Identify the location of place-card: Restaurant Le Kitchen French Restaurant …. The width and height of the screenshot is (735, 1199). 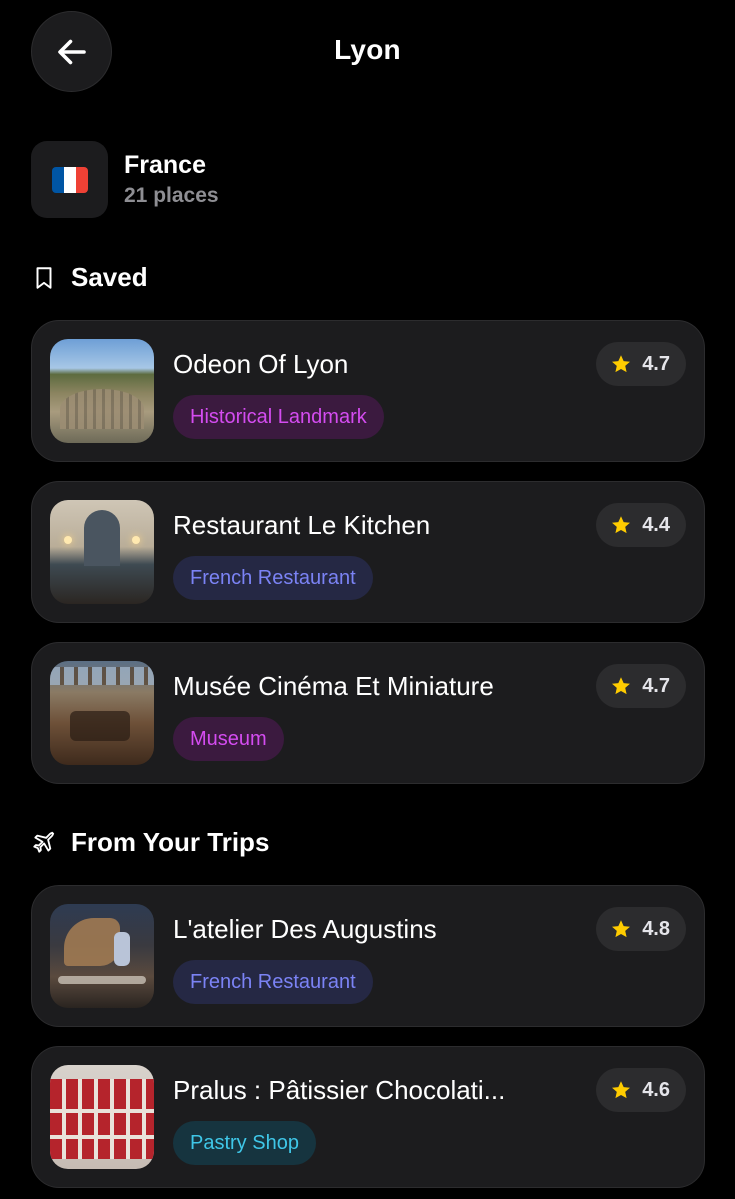
(368, 552).